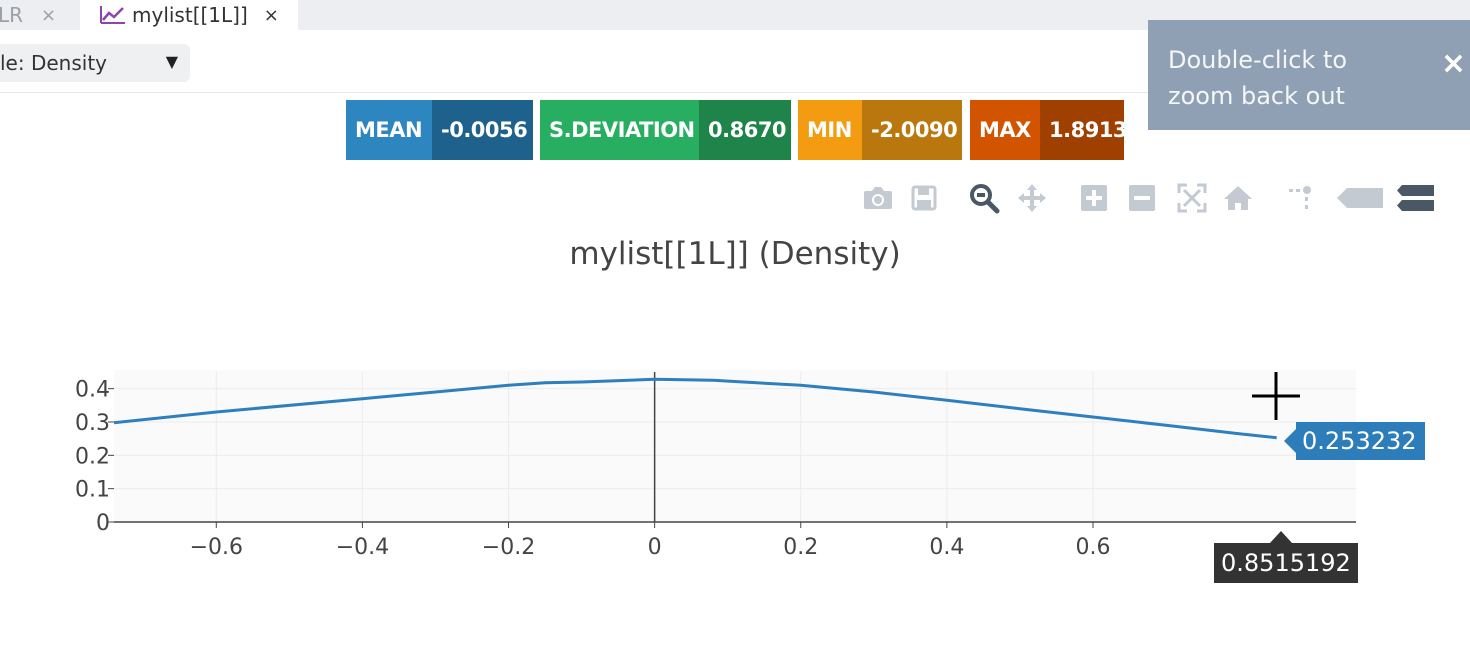  What do you see at coordinates (92, 490) in the screenshot?
I see `y-tick-label: 0.1` at bounding box center [92, 490].